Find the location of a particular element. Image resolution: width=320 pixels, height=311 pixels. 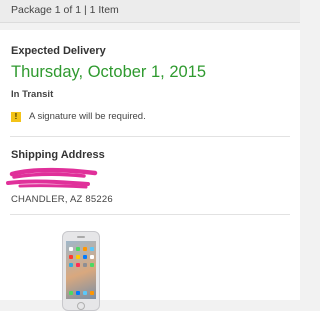

home-button is located at coordinates (81, 306).